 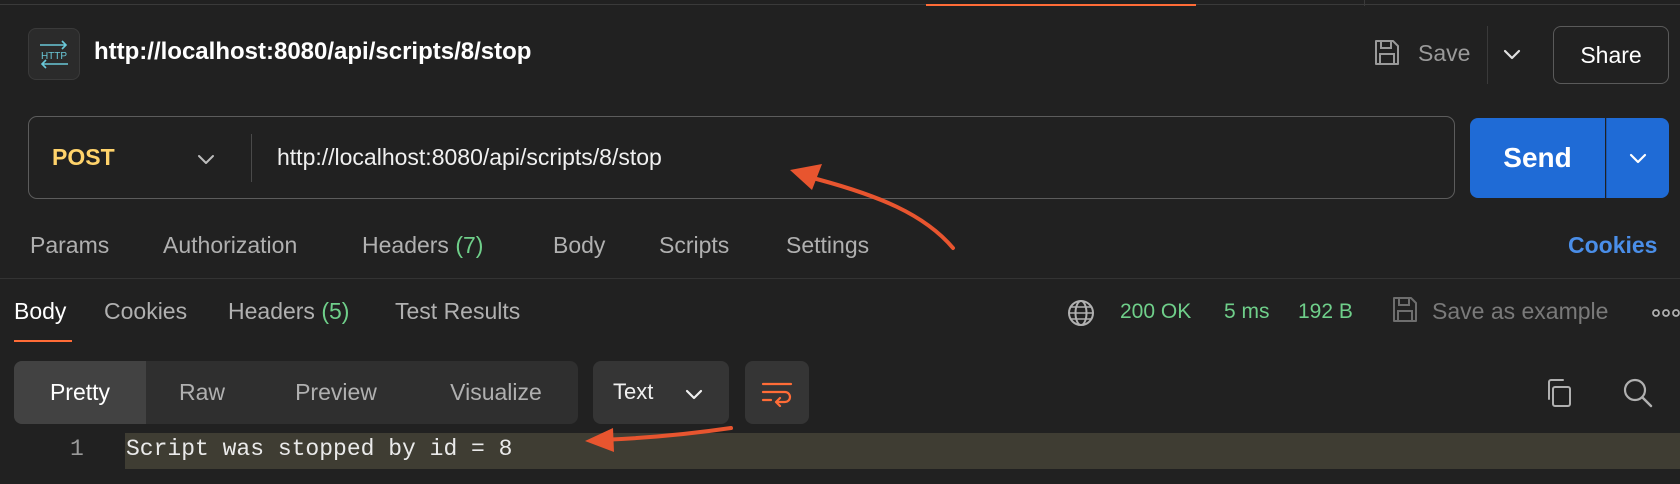 I want to click on format-select-label: Text, so click(x=633, y=391).